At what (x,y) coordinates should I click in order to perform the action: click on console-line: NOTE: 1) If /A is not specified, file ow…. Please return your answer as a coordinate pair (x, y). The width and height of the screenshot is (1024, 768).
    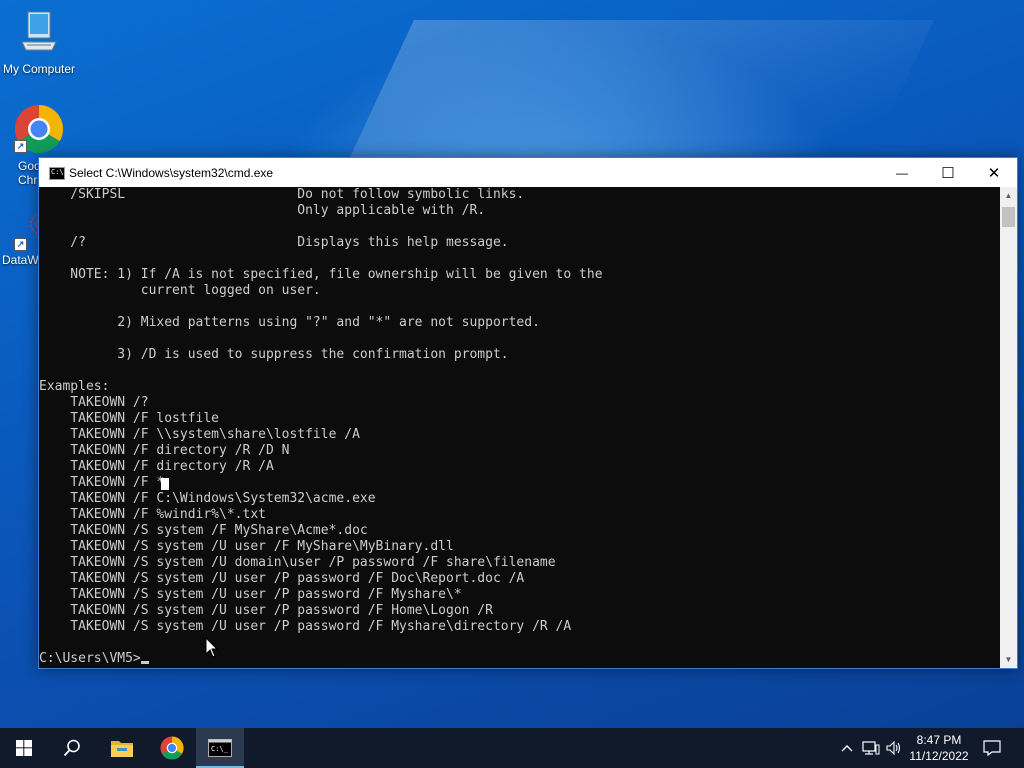
    Looking at the image, I should click on (321, 274).